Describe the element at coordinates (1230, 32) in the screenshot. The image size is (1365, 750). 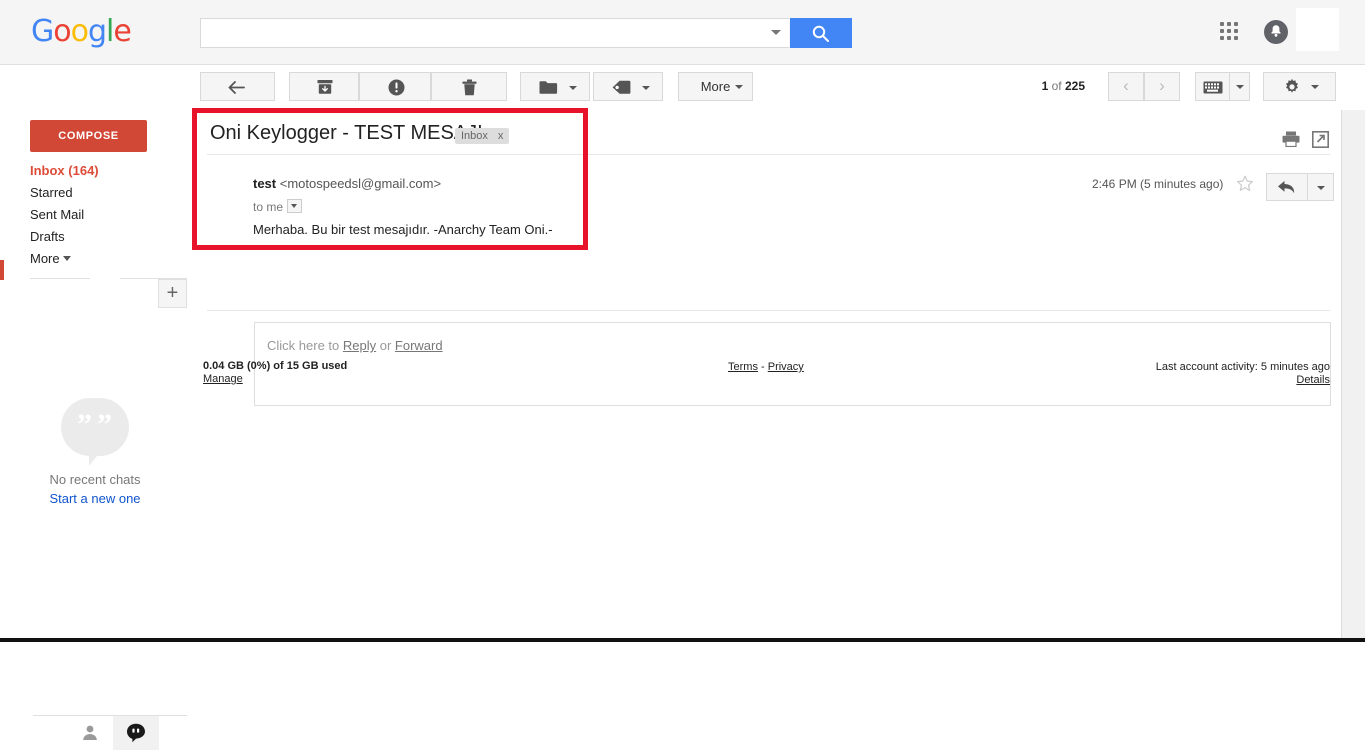
I see `apps-grid-icon` at that location.